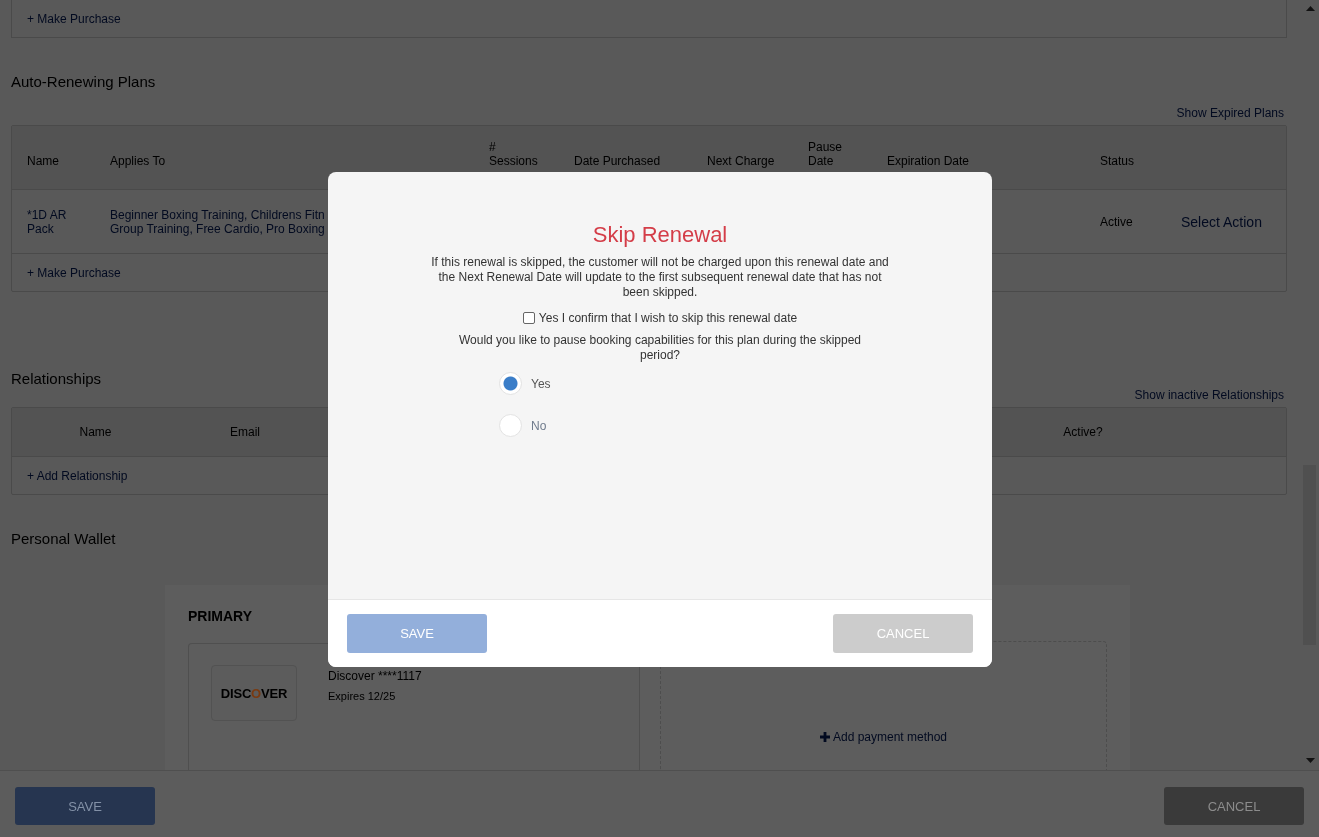 This screenshot has height=837, width=1319. I want to click on confirm-checkbox, so click(528, 318).